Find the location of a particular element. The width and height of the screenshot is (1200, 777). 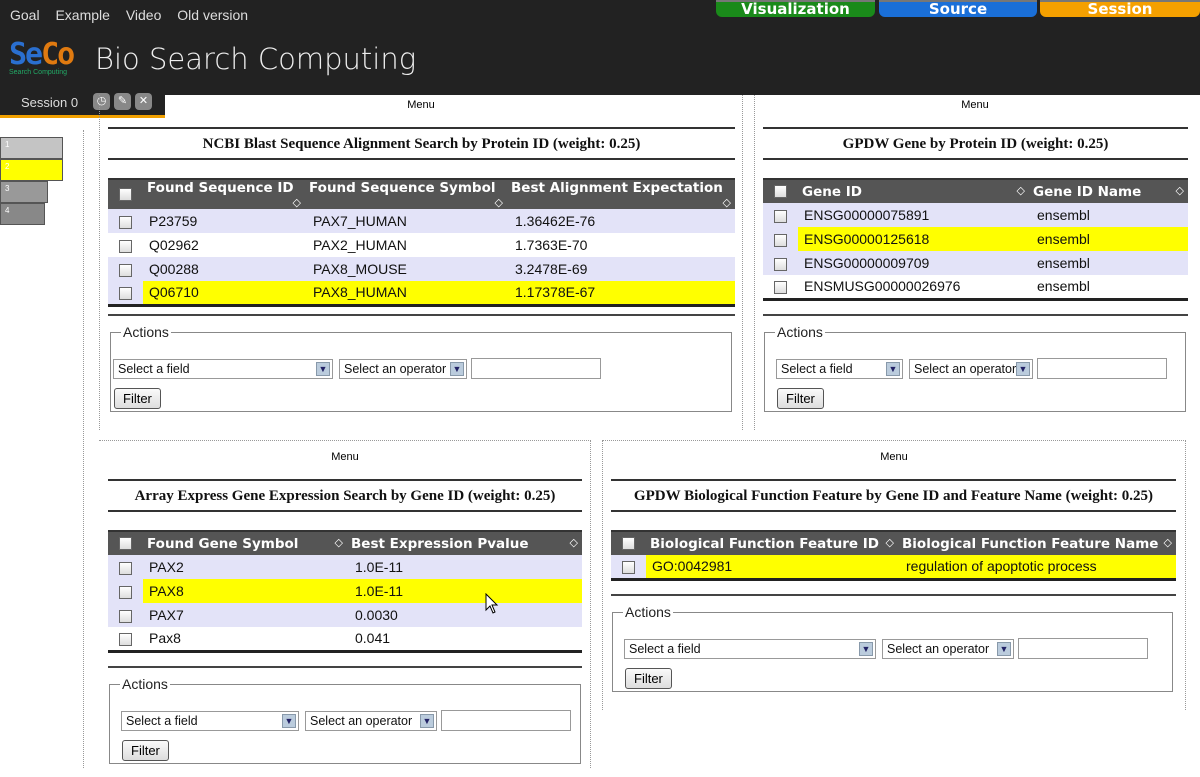

side-tab-4: 4 is located at coordinates (22, 214).